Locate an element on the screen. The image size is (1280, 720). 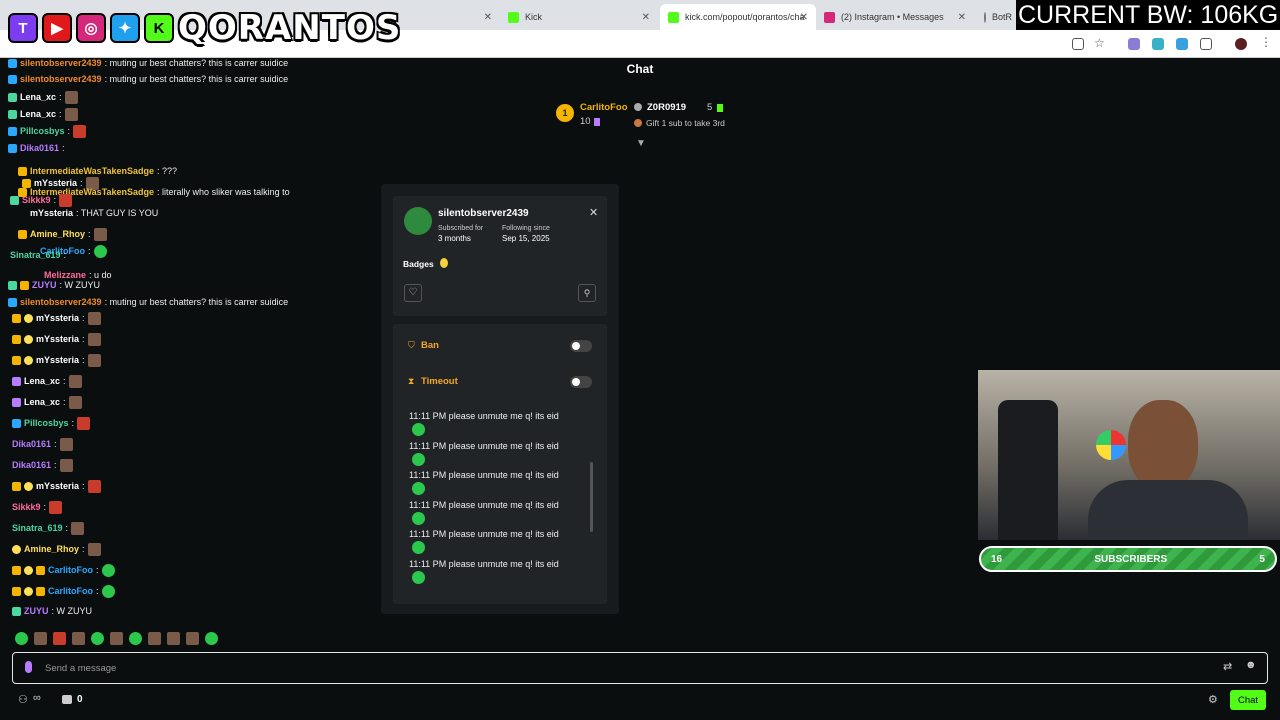
subscriber-goal-bar: 16 SUBSCRIBERS 5 is located at coordinates (1128, 559).